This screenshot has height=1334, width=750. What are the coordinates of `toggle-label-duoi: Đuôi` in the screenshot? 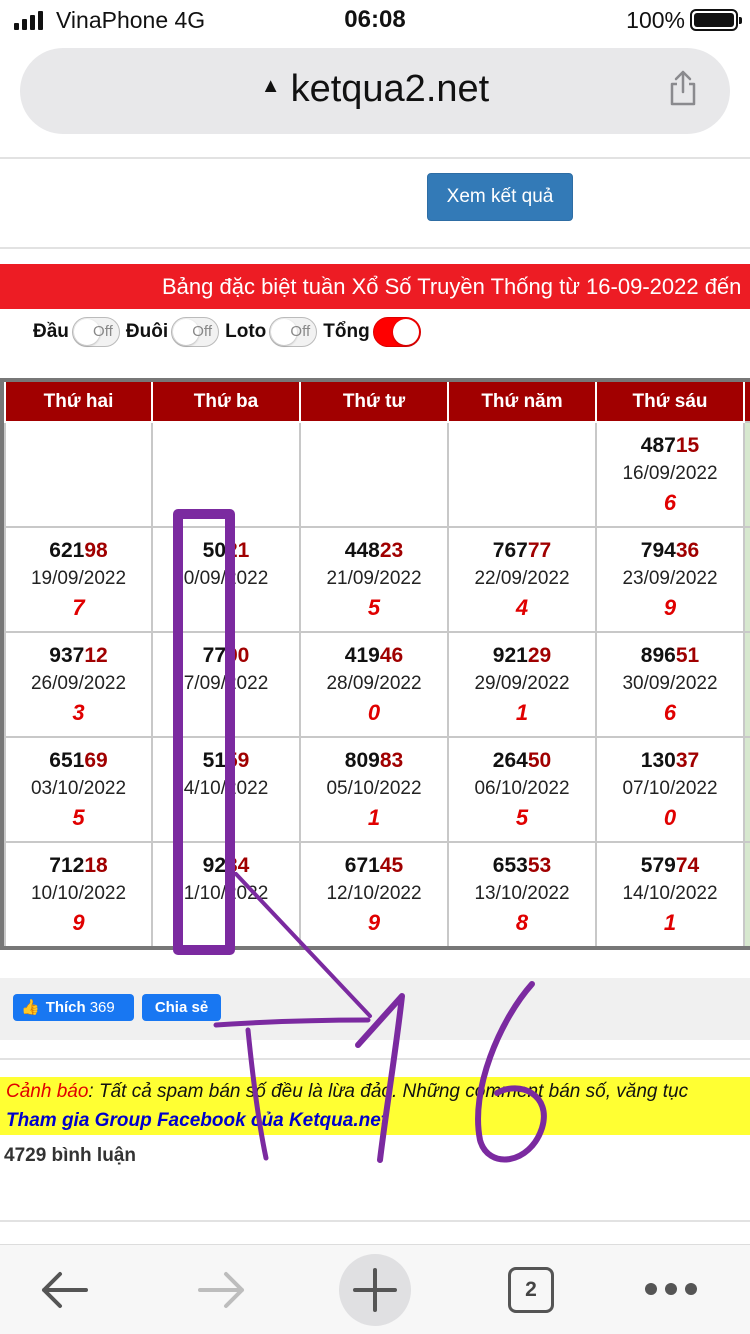 It's located at (147, 331).